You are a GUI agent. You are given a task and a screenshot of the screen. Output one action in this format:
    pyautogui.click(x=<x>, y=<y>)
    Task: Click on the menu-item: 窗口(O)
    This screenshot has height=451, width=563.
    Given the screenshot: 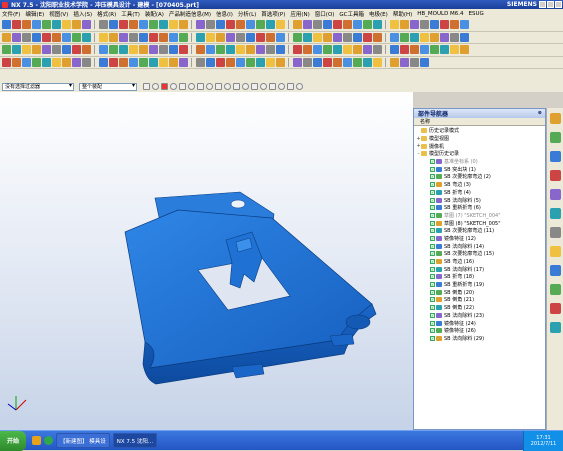 What is the action you would take?
    pyautogui.click(x=325, y=14)
    